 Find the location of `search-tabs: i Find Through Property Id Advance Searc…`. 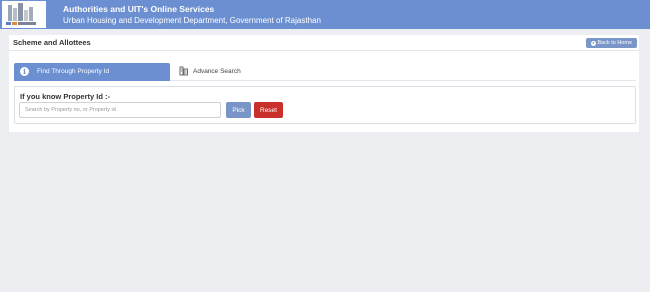

search-tabs: i Find Through Property Id Advance Searc… is located at coordinates (325, 72).